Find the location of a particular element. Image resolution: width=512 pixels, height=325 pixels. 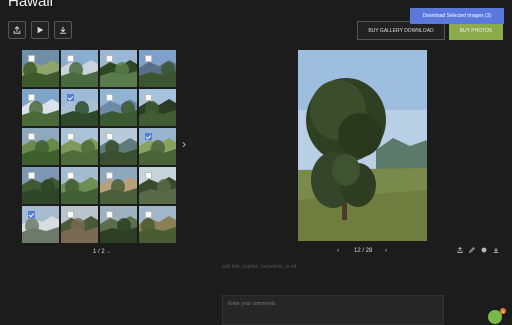

gallery-title: Hawaii is located at coordinates (31, 5).